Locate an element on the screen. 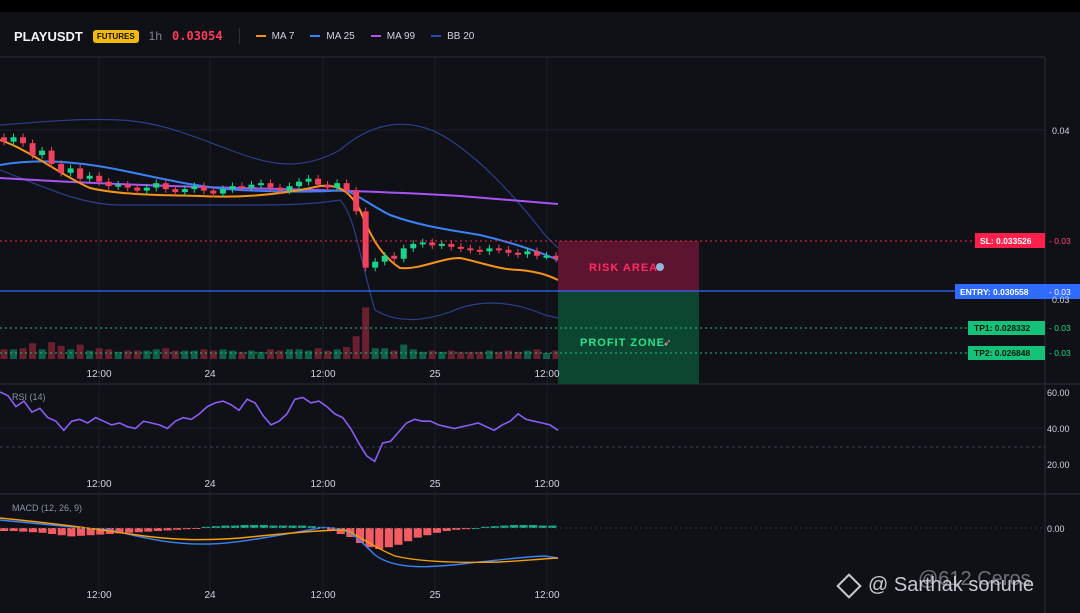  tp2-tag-suffix: - 0.03 is located at coordinates (1060, 353).